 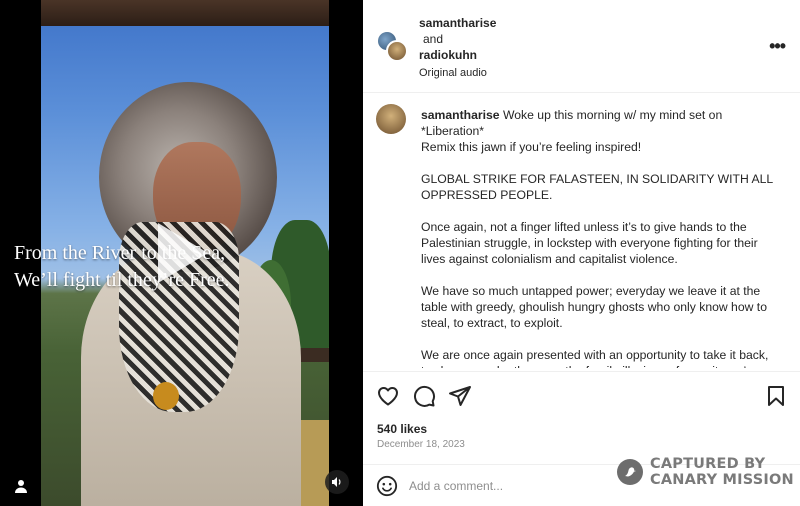 What do you see at coordinates (777, 46) in the screenshot?
I see `more-options-icon: •••` at bounding box center [777, 46].